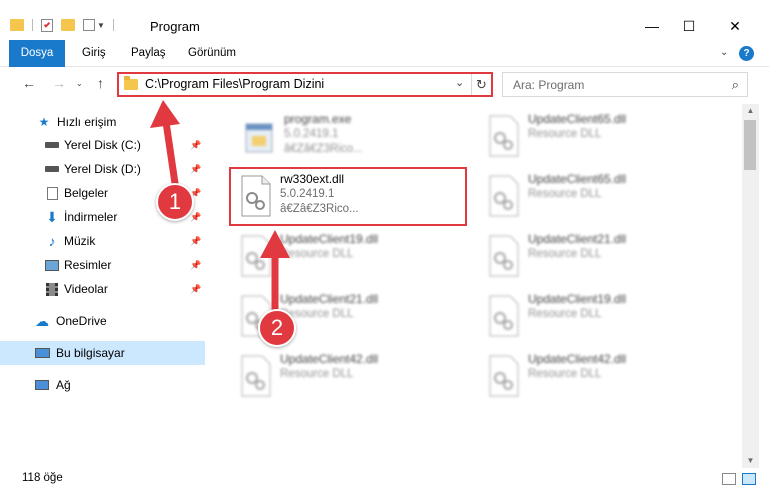 The image size is (769, 502). I want to click on downloads-icon: ⬇, so click(52, 216).